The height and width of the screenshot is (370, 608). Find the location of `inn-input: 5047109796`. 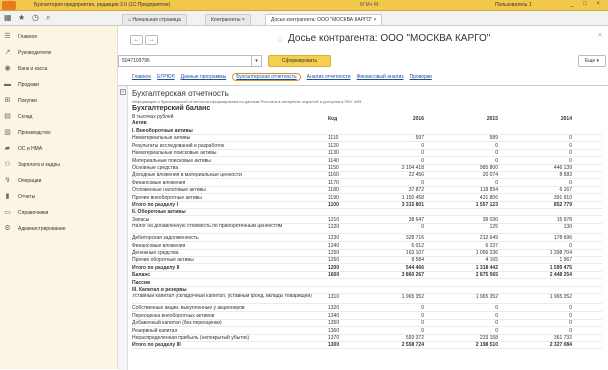

inn-input: 5047109796 is located at coordinates (185, 61).